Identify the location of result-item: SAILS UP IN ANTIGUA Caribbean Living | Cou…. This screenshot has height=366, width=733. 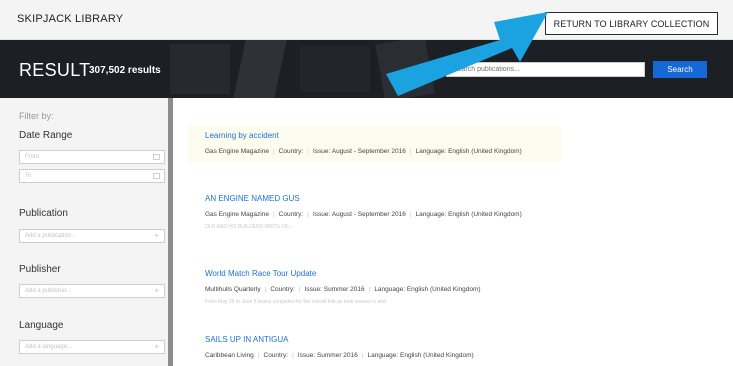
(374, 348).